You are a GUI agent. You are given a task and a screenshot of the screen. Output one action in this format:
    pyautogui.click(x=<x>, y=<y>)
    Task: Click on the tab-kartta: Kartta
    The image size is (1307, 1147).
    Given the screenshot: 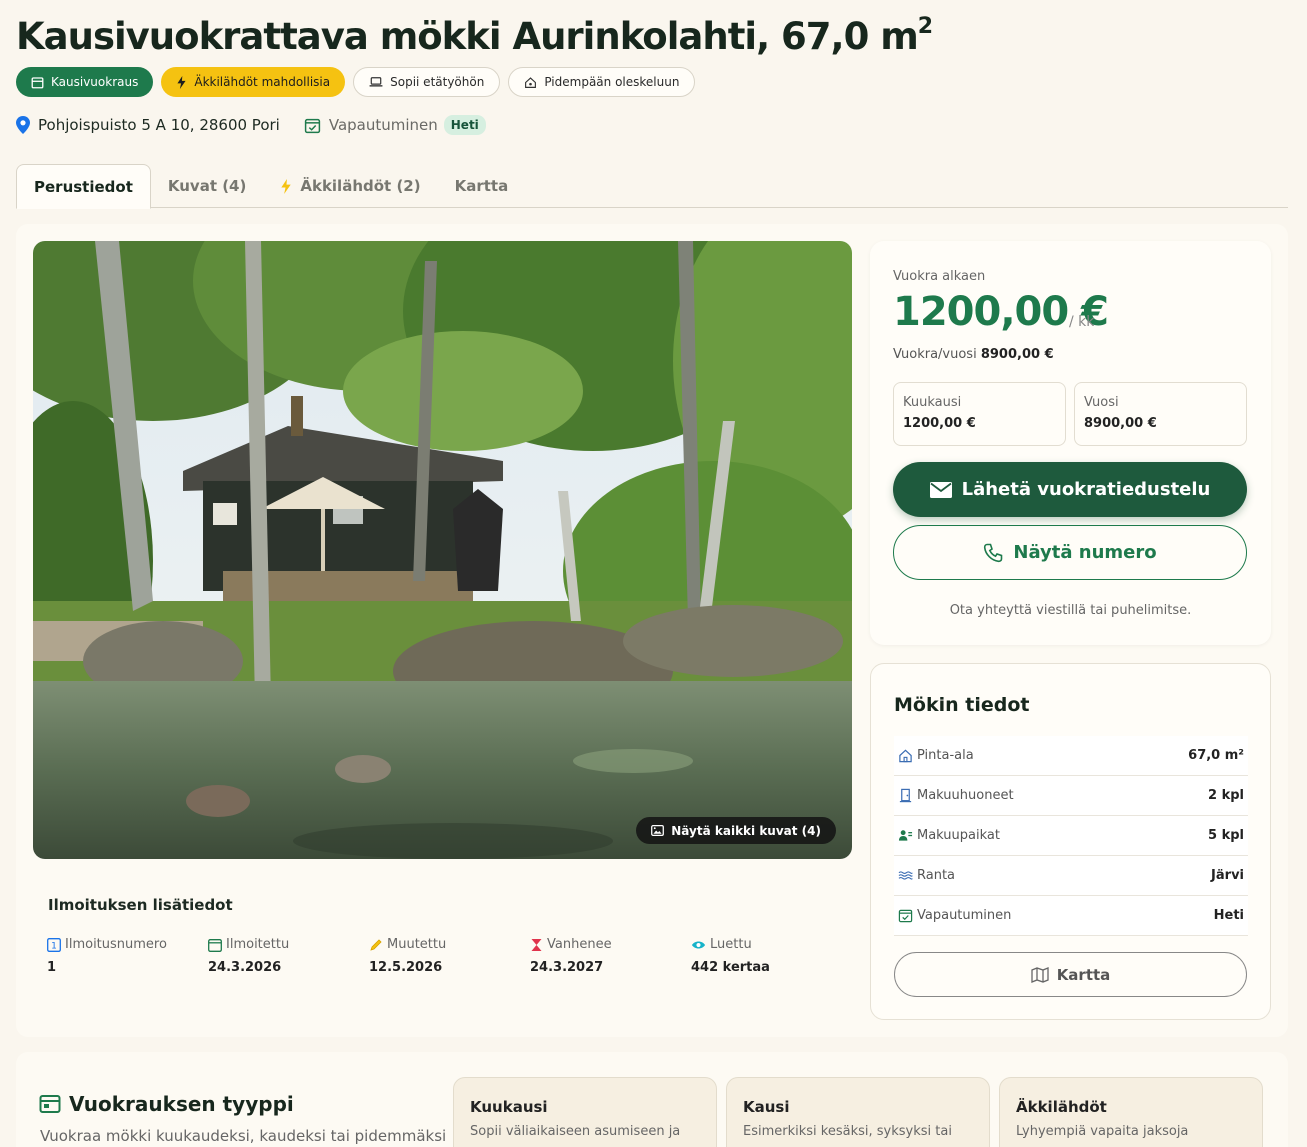 What is the action you would take?
    pyautogui.click(x=482, y=186)
    